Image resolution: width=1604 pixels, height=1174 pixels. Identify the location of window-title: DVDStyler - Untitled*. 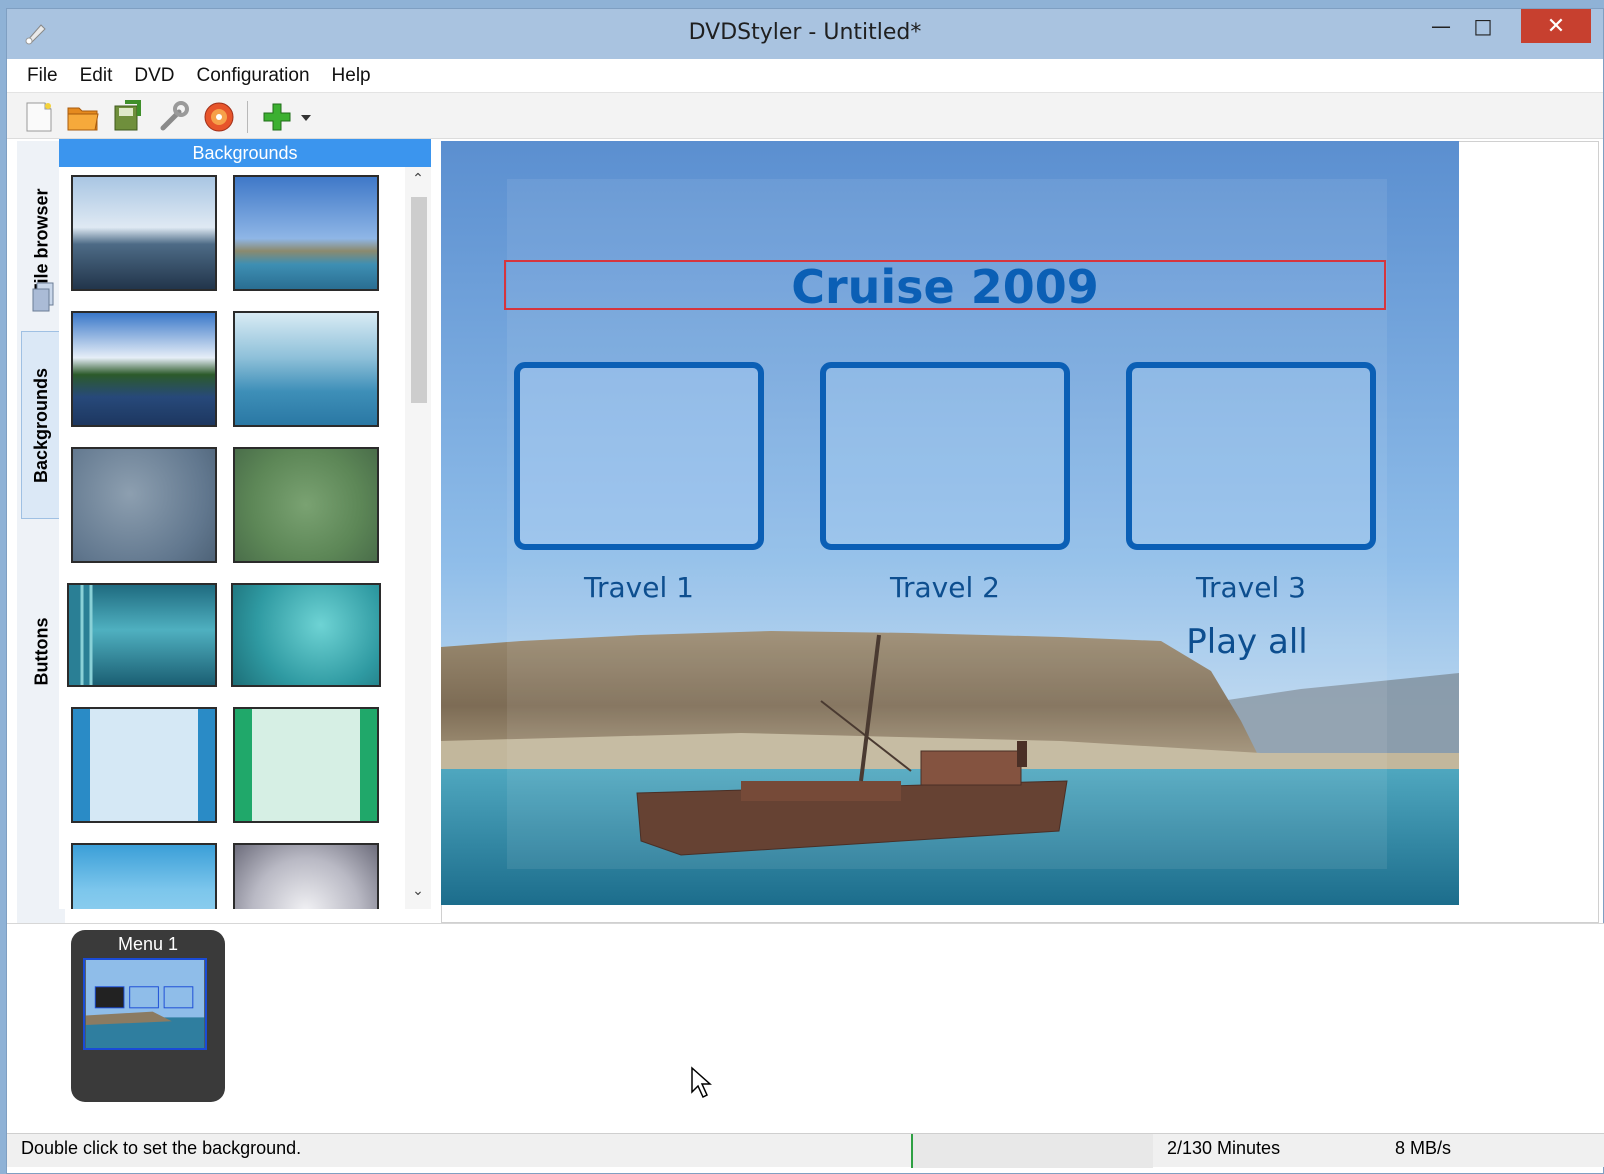
(805, 32).